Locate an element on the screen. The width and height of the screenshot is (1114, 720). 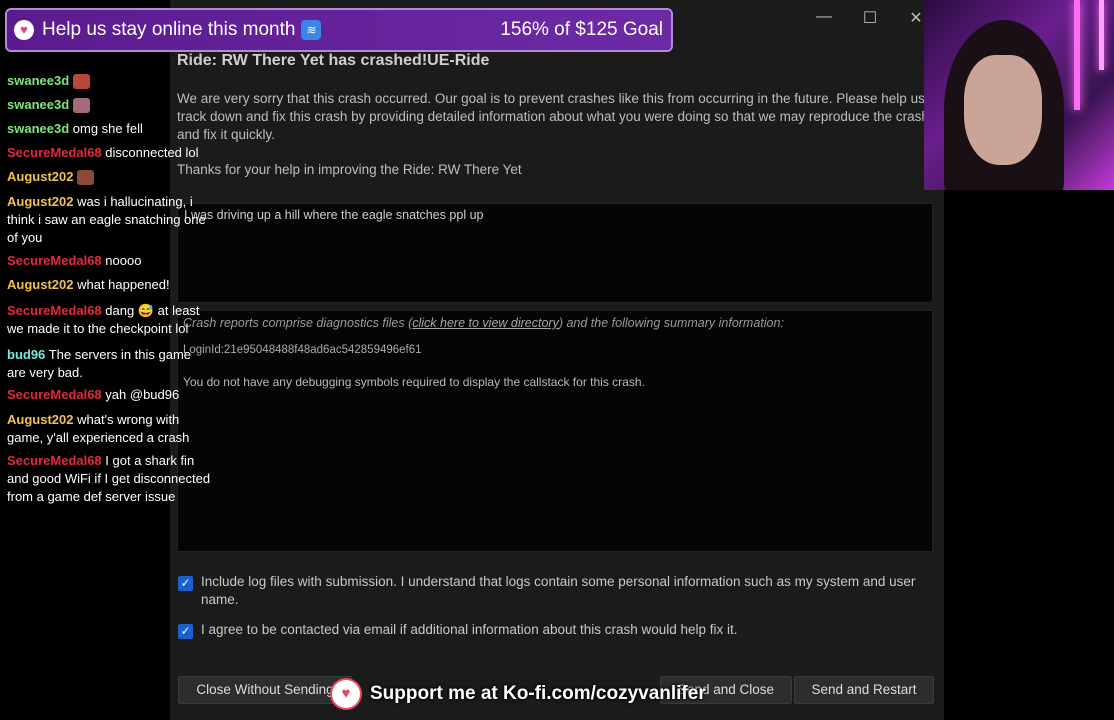
chat-message: swanee3d omg she fell is located at coordinates (109, 129).